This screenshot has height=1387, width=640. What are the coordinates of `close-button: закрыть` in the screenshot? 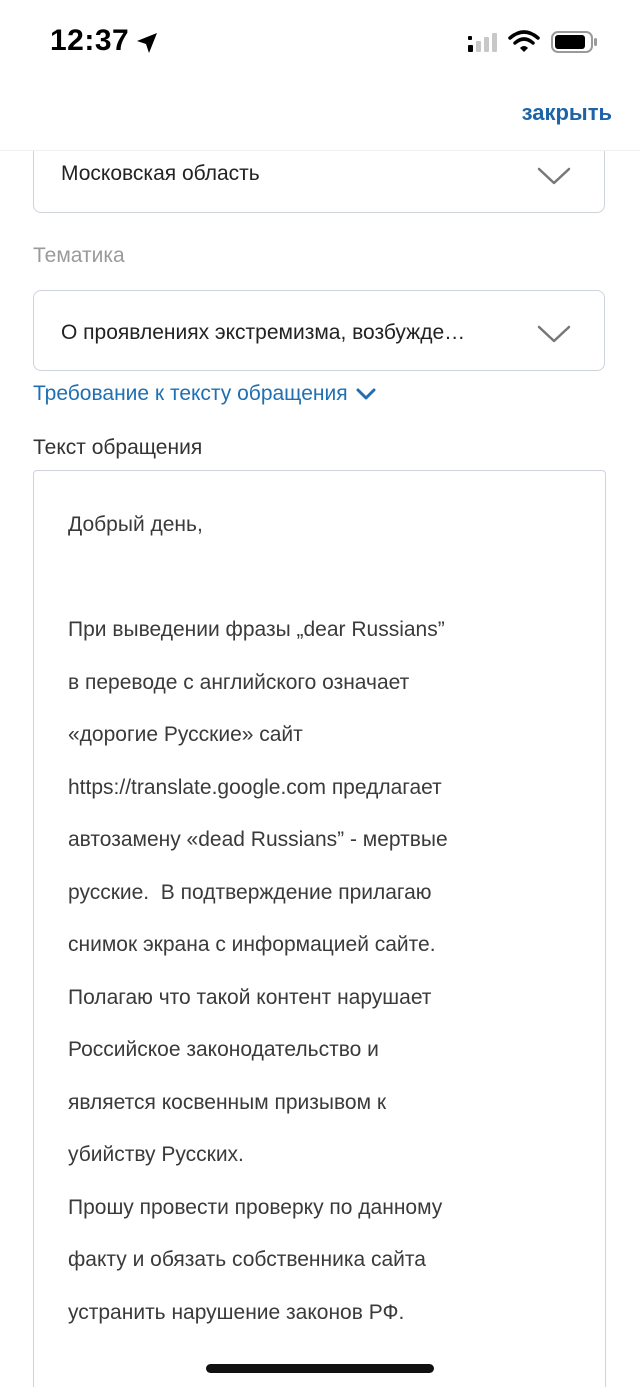 It's located at (567, 113).